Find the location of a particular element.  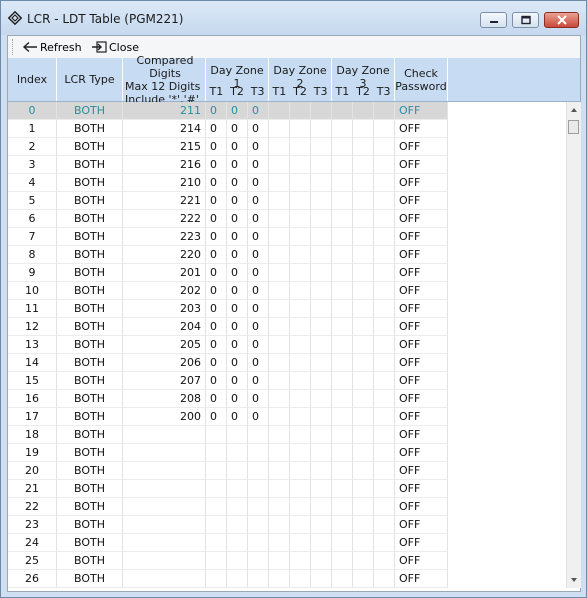

maximize-button is located at coordinates (525, 20).